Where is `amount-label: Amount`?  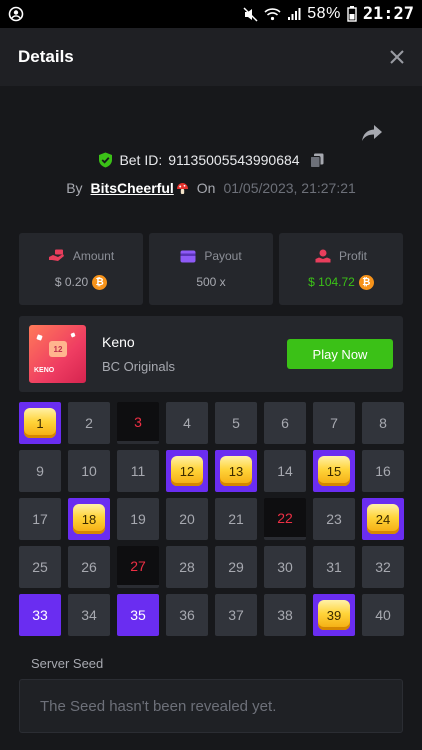
amount-label: Amount is located at coordinates (93, 255).